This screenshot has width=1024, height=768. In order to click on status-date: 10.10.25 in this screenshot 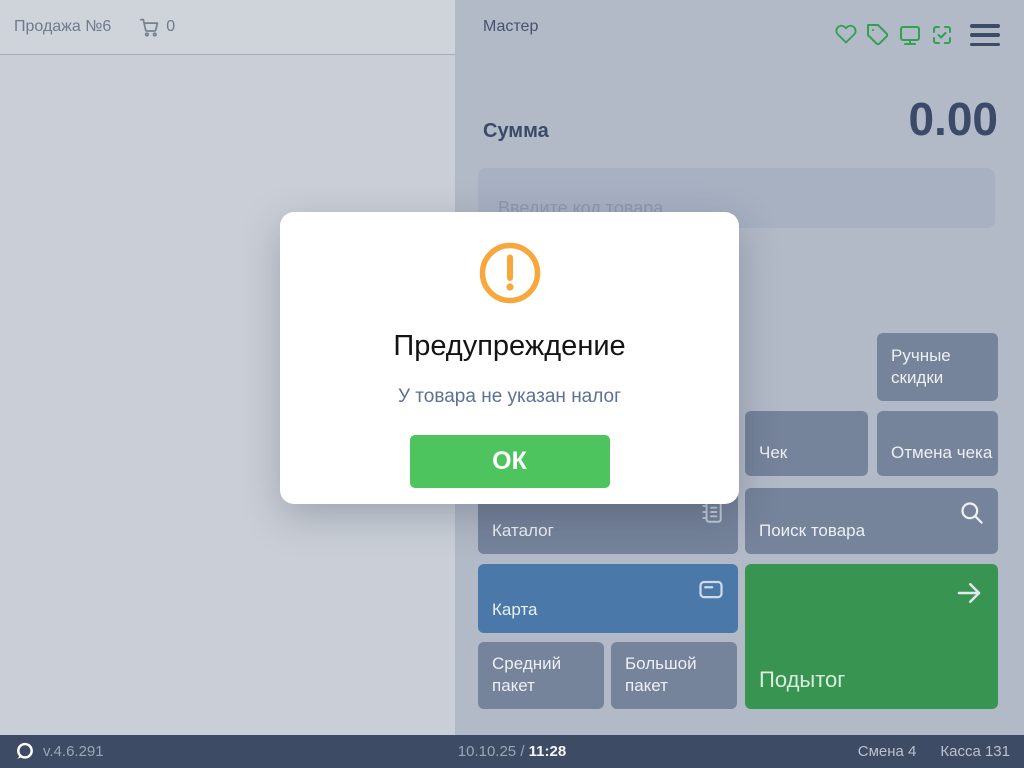, I will do `click(487, 751)`.